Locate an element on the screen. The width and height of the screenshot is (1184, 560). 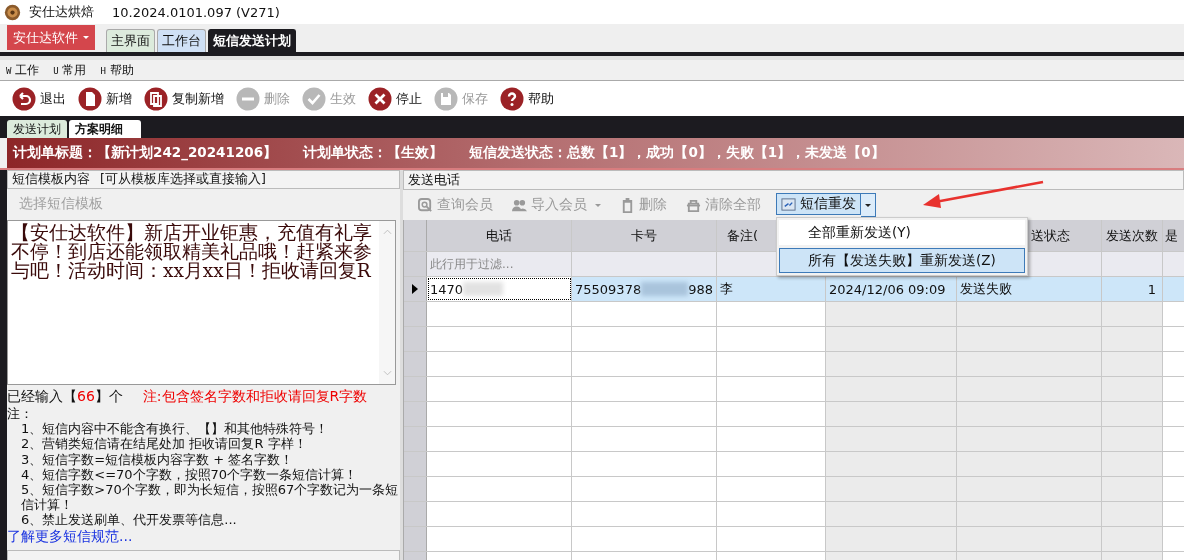
message-text: 【安仕达软件】新店开业钜惠，充值有礼享不停！到店还能领取精美礼品哦！赶紧来参与吧！活动时间：xx月xx日！拒收请回复R is located at coordinates (191, 251).